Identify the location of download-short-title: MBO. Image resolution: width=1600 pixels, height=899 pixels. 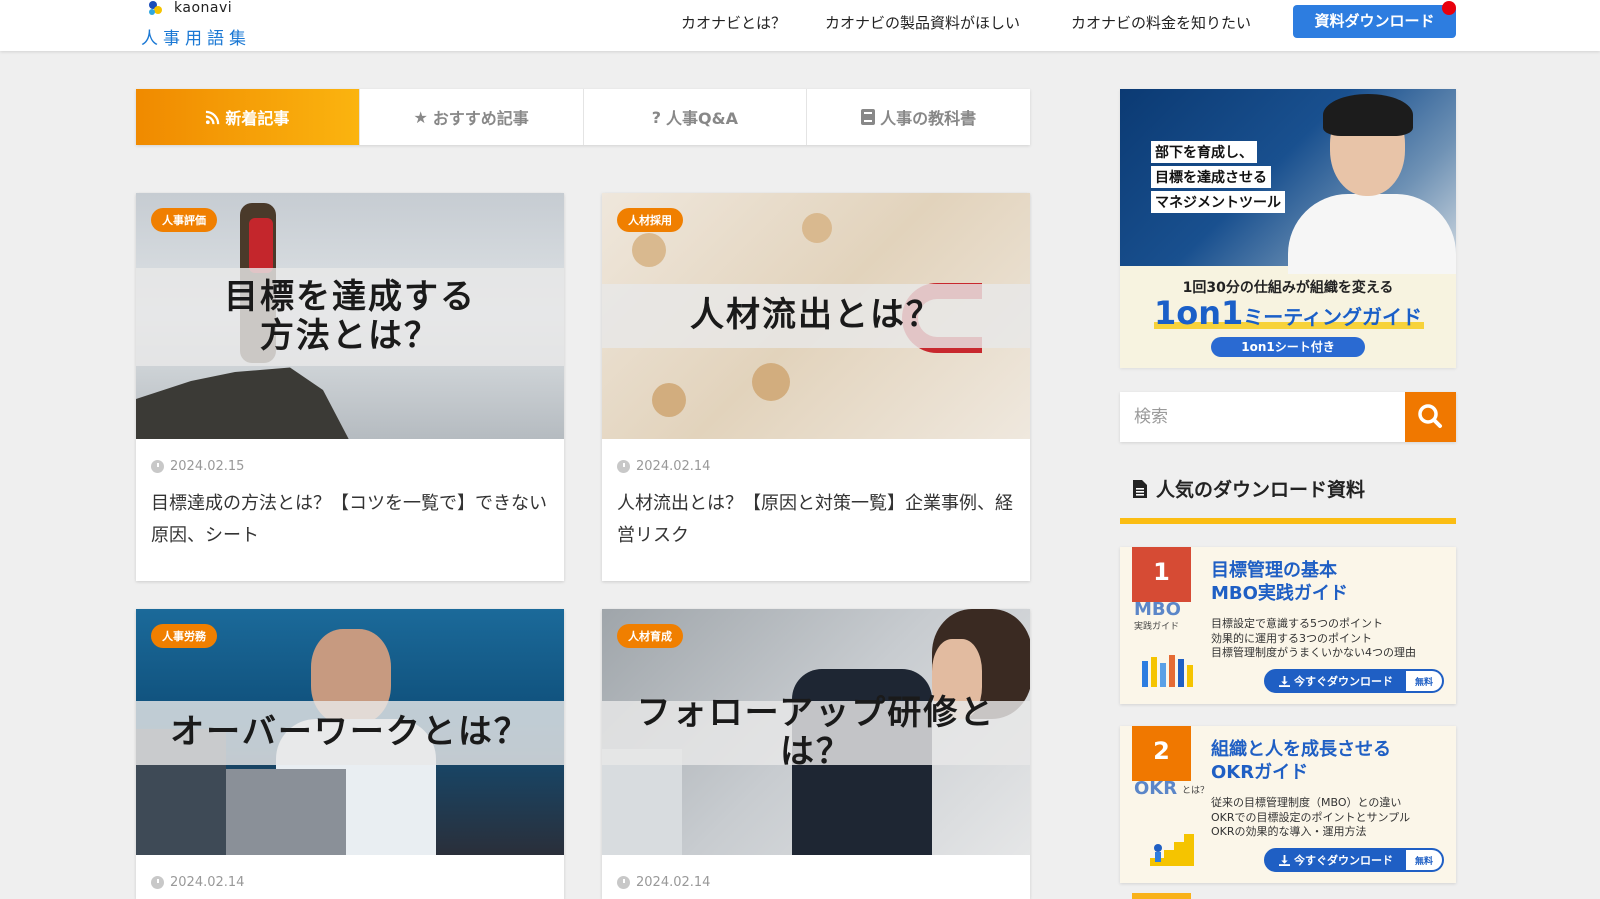
(1157, 609).